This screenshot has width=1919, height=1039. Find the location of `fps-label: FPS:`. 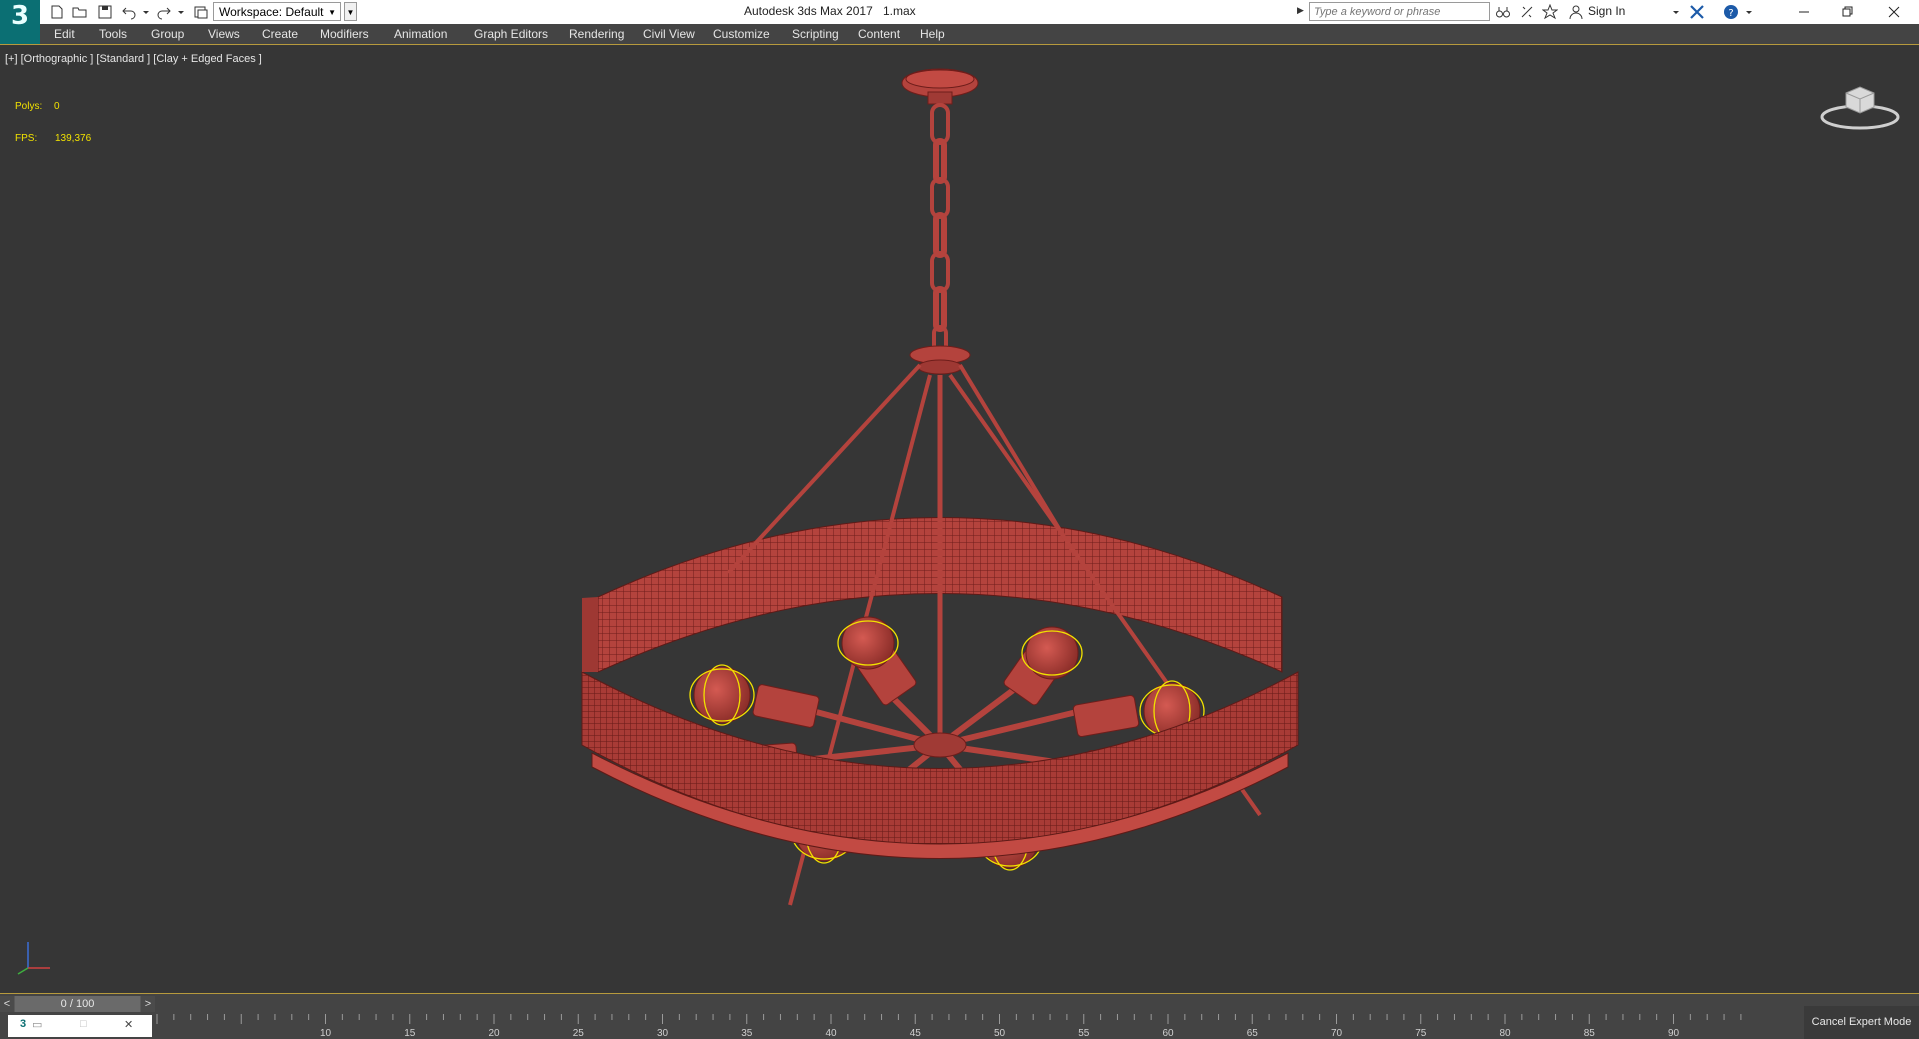

fps-label: FPS: is located at coordinates (26, 138).